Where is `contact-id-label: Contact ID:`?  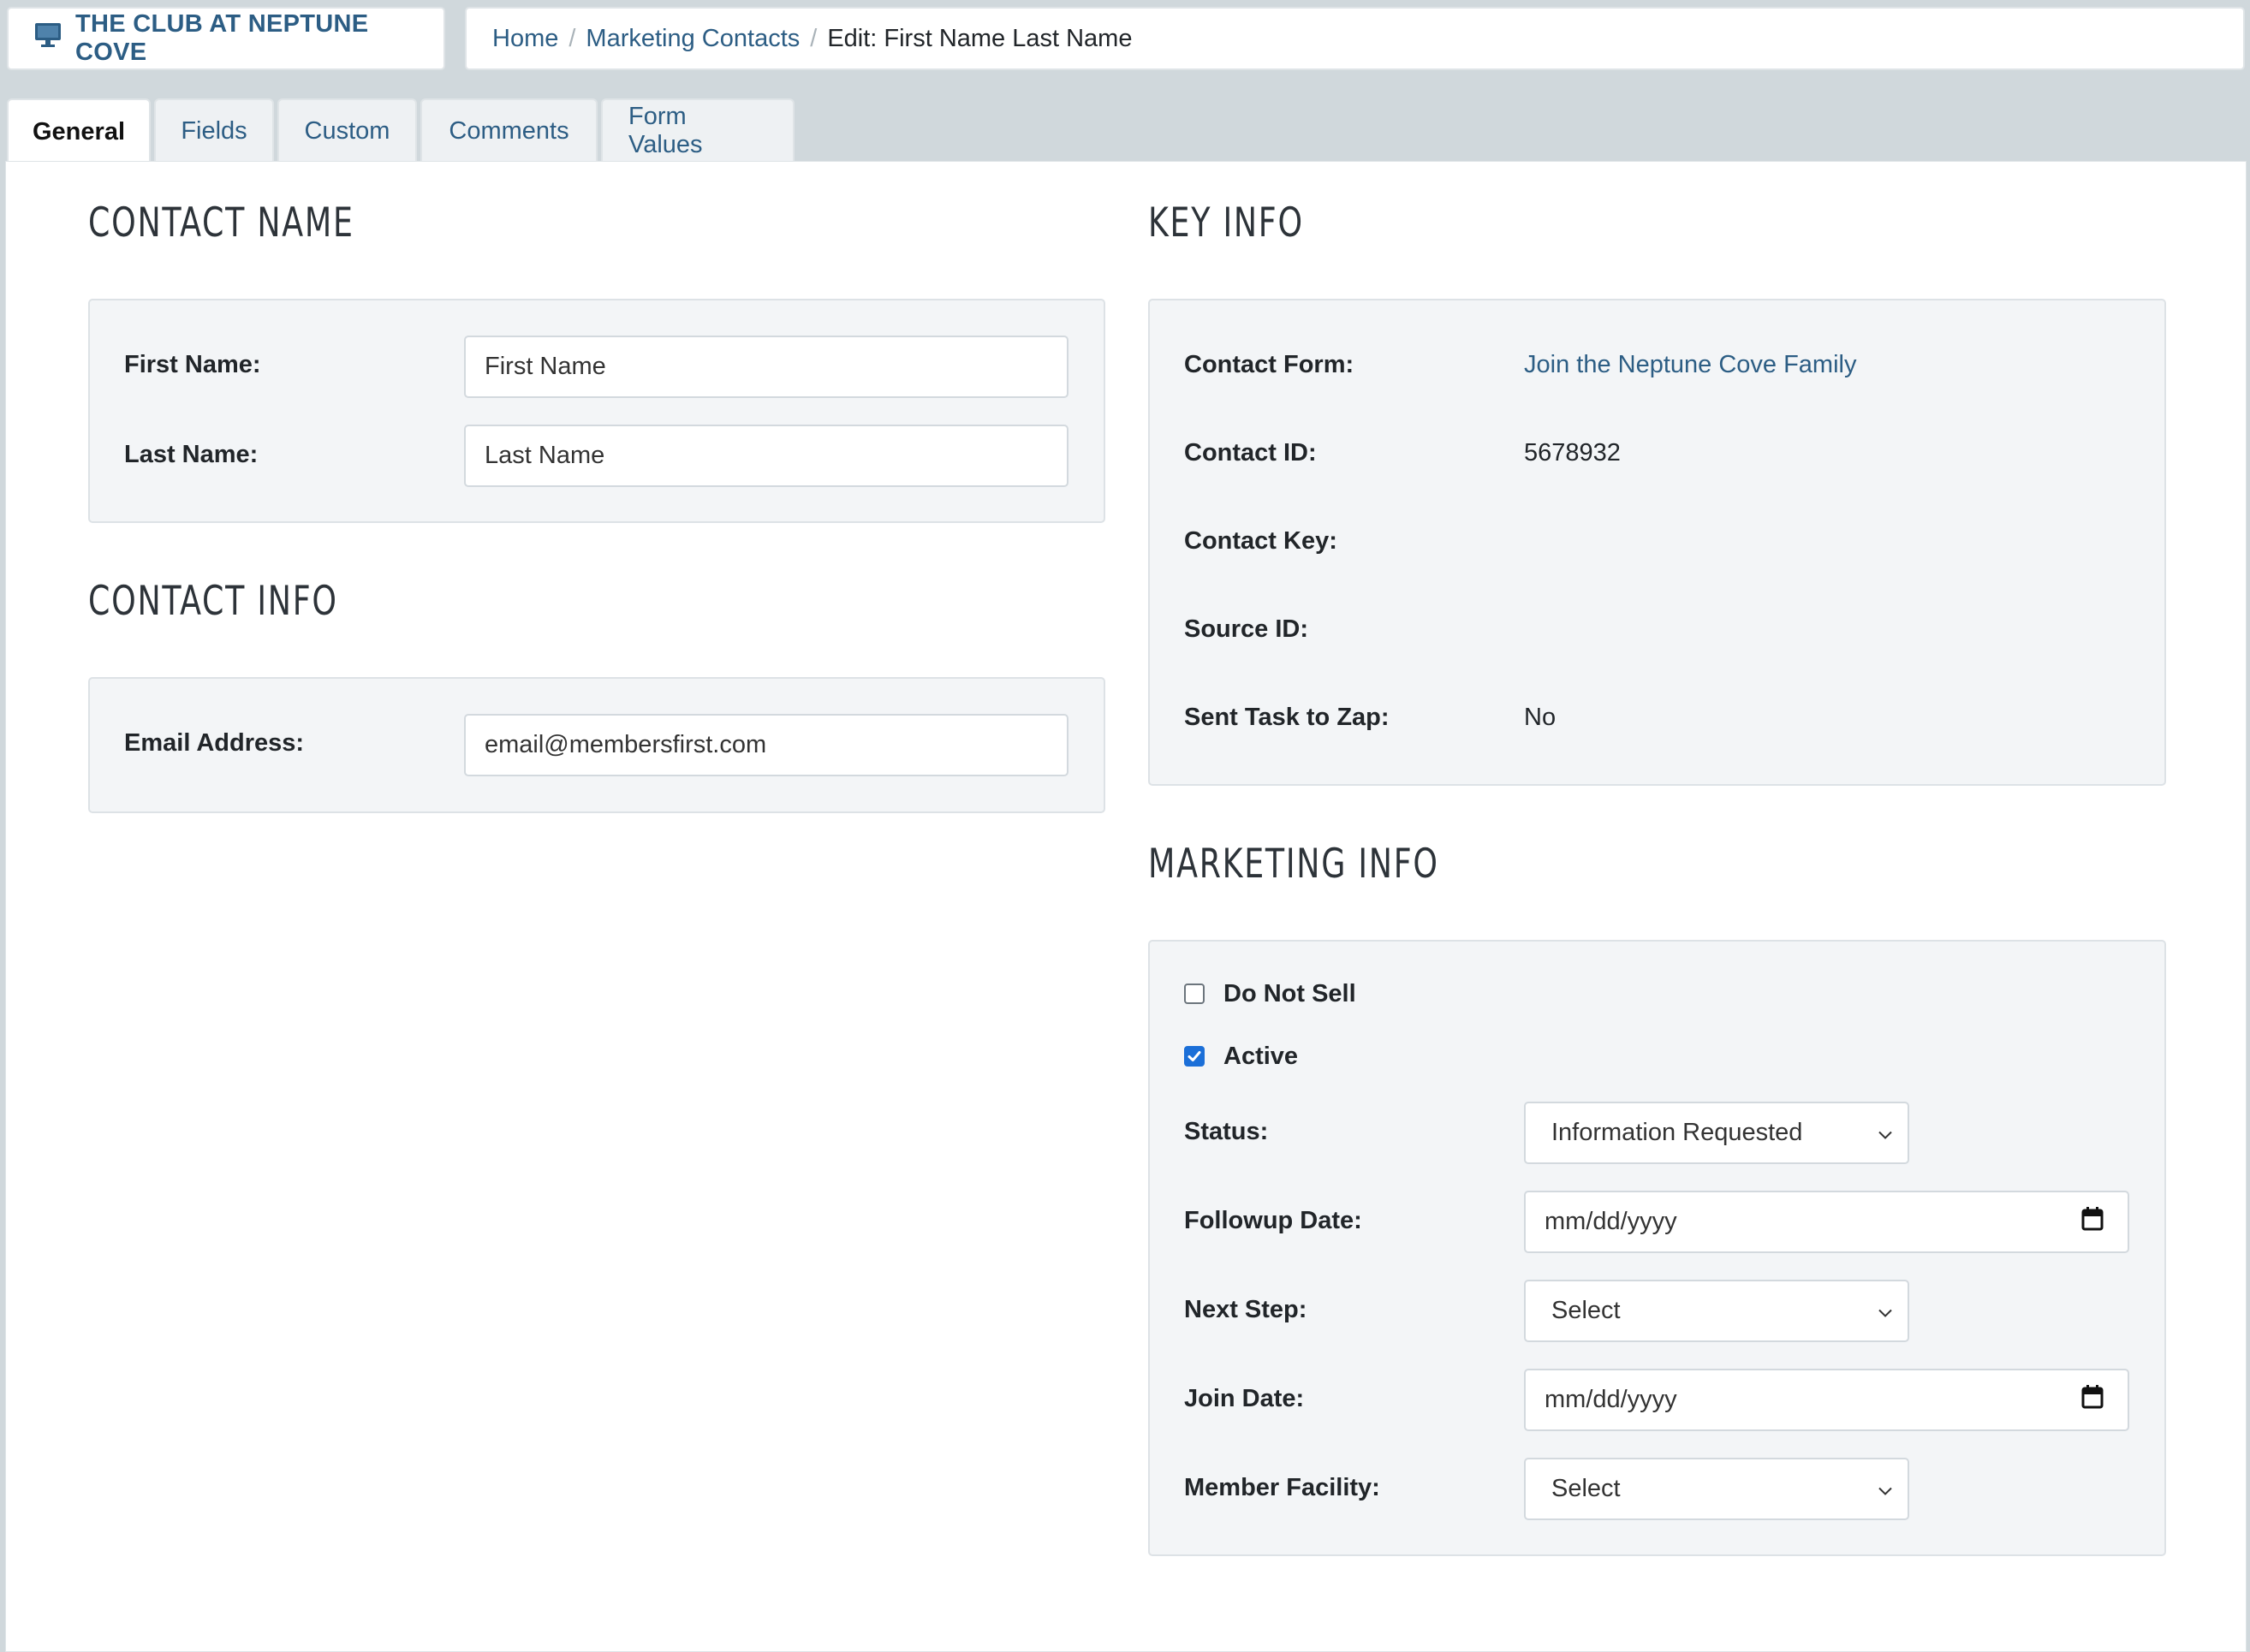
contact-id-label: Contact ID: is located at coordinates (1250, 452).